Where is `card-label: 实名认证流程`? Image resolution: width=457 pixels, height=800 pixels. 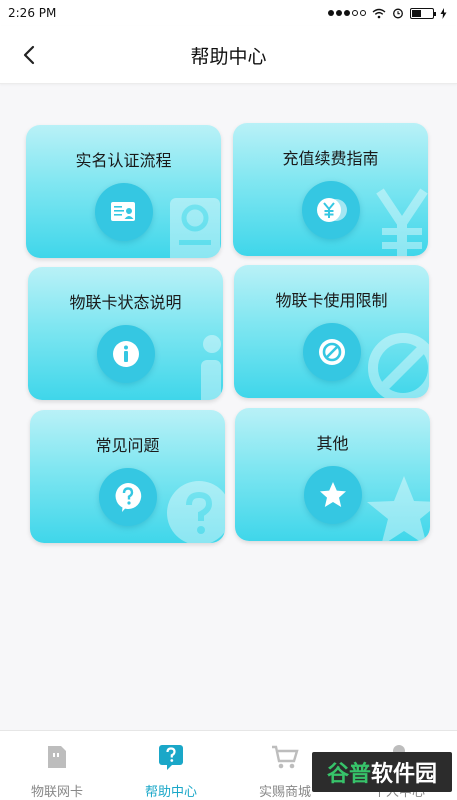 card-label: 实名认证流程 is located at coordinates (123, 160).